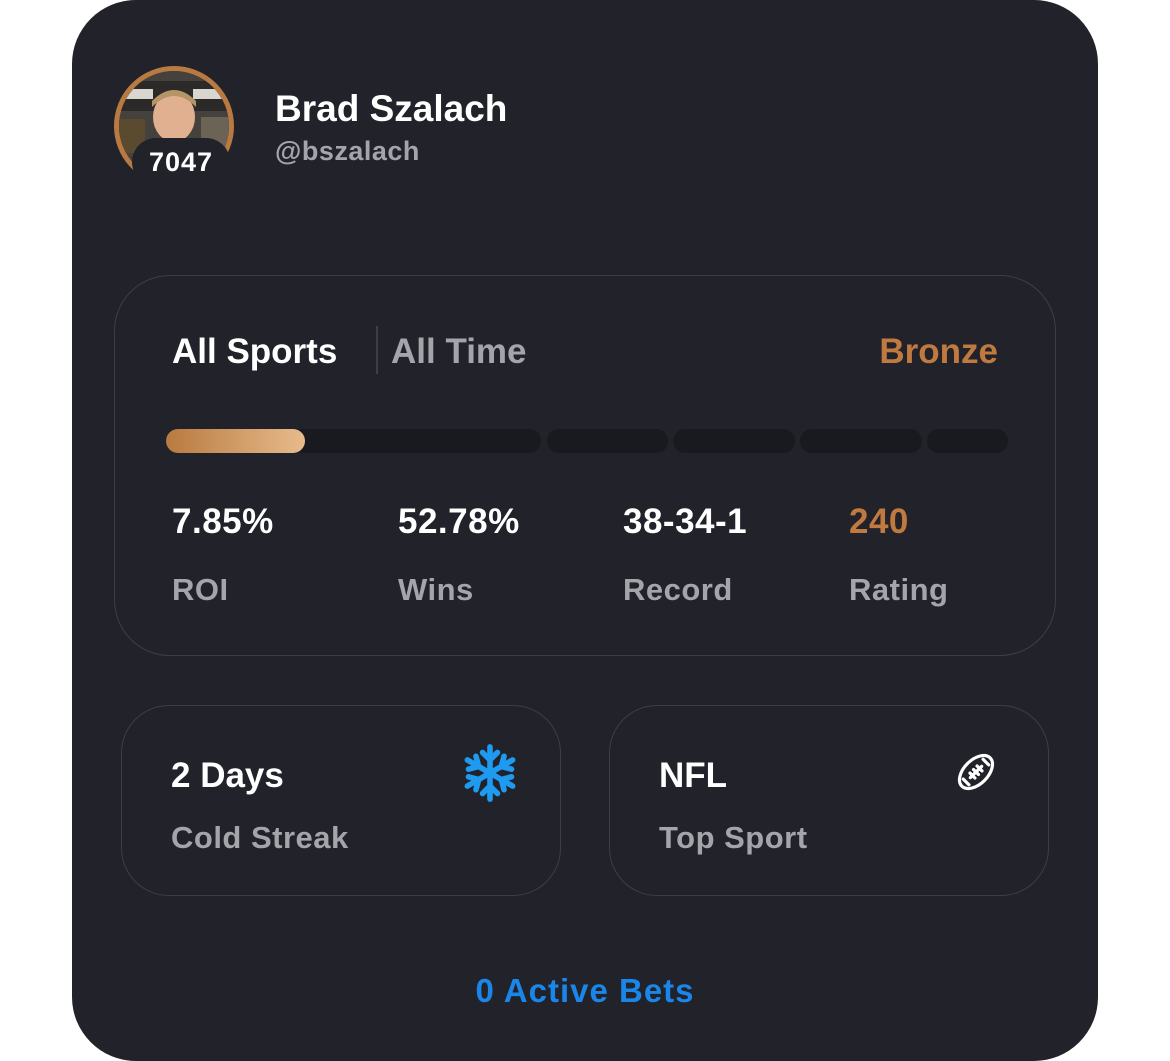 Image resolution: width=1170 pixels, height=1061 pixels. I want to click on stat-wins: 52.78% Wins, so click(459, 555).